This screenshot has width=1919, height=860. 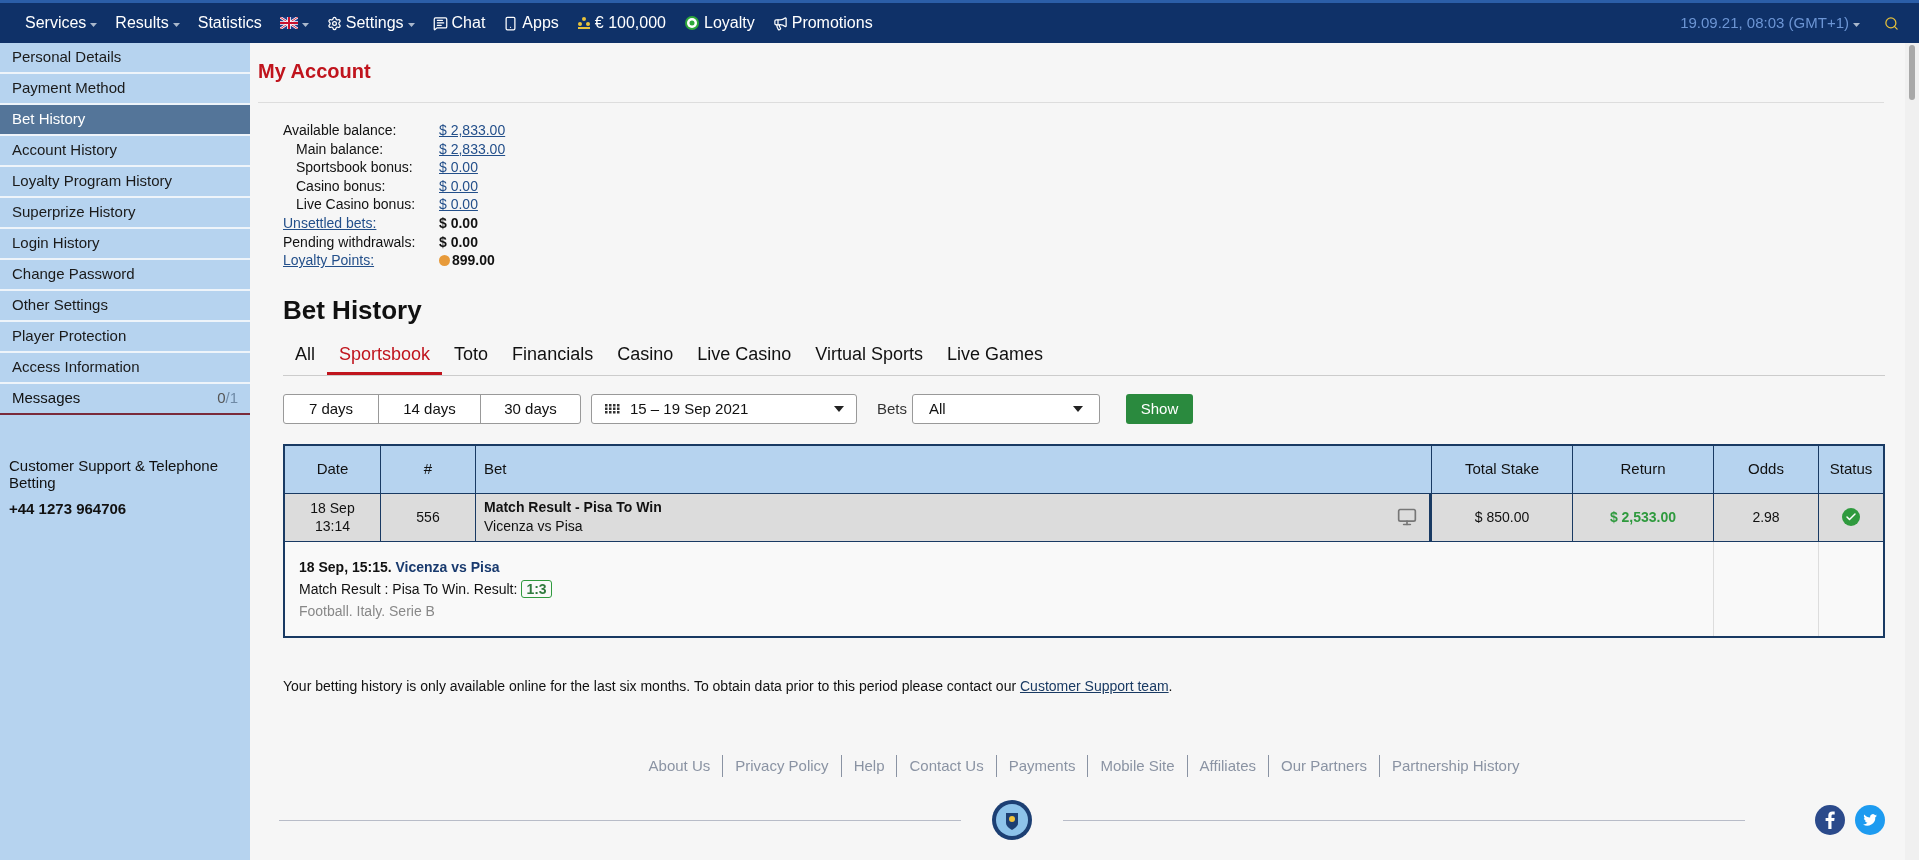 What do you see at coordinates (645, 355) in the screenshot?
I see `category-tab: Casino` at bounding box center [645, 355].